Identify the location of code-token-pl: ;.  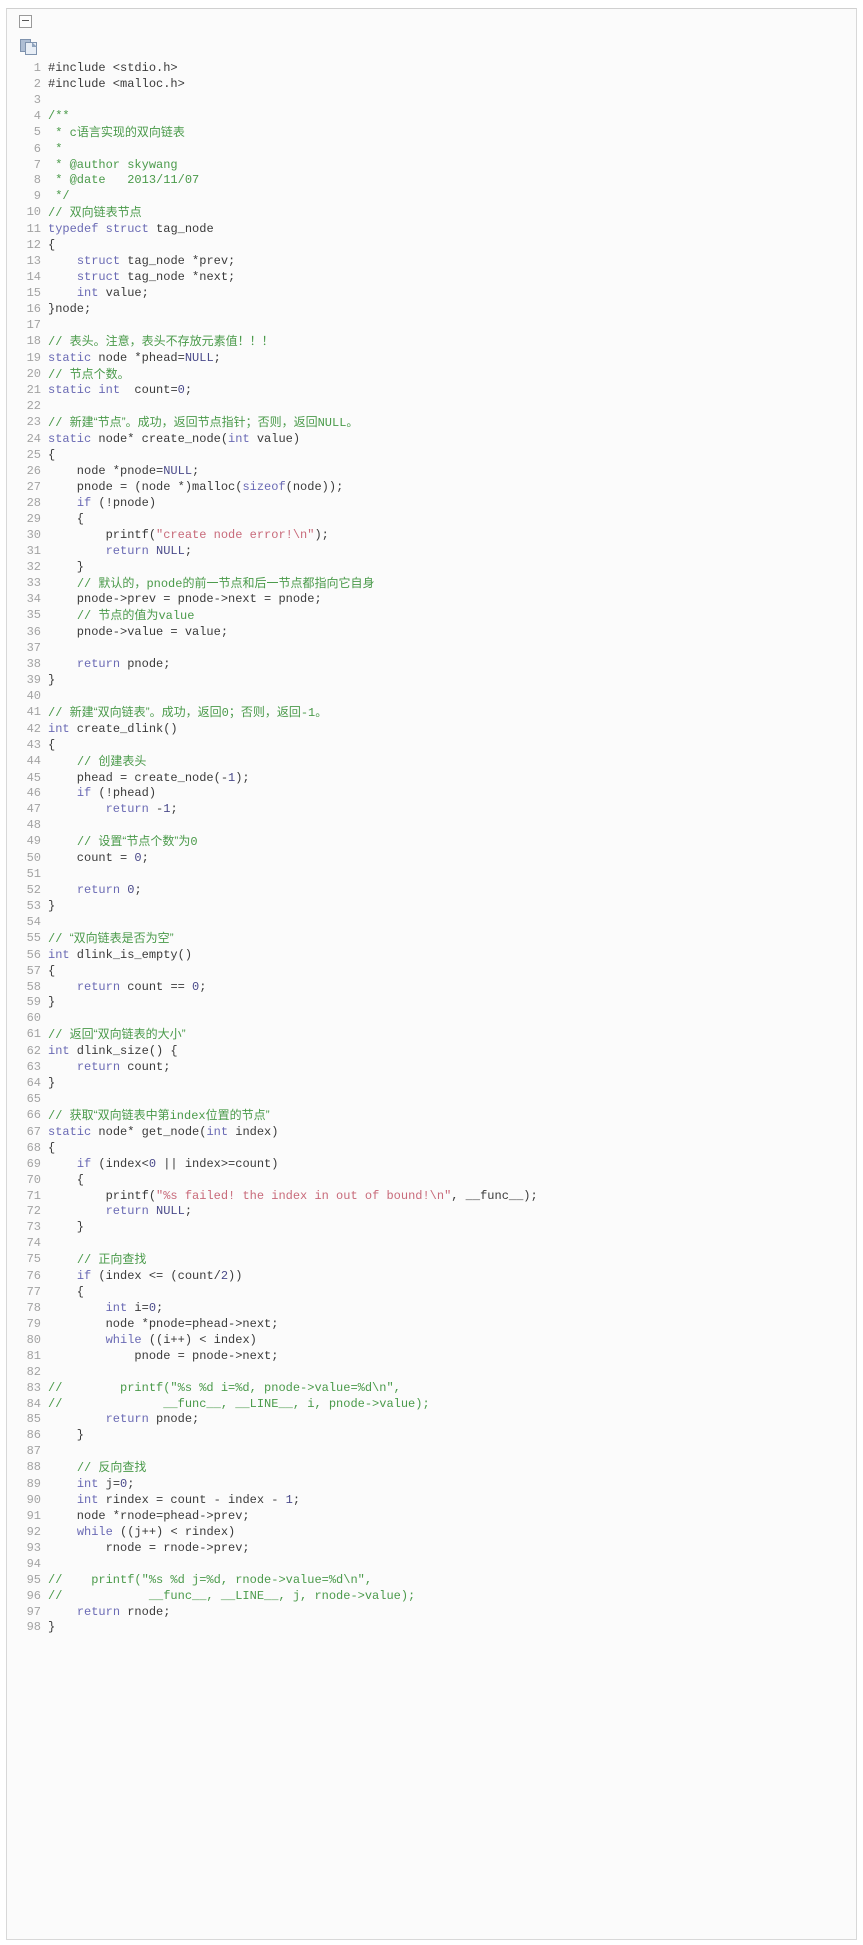
(138, 890).